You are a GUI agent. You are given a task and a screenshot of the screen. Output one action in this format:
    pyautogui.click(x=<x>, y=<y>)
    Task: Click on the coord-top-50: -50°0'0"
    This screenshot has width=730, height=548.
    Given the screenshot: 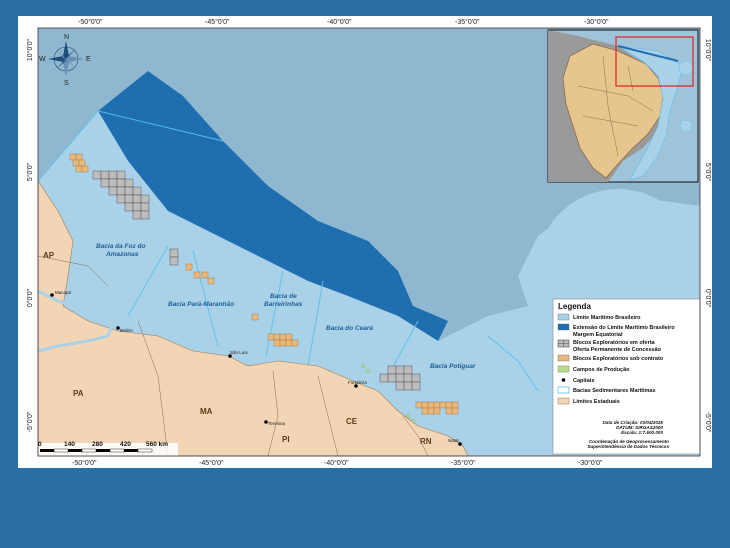 What is the action you would take?
    pyautogui.click(x=90, y=22)
    